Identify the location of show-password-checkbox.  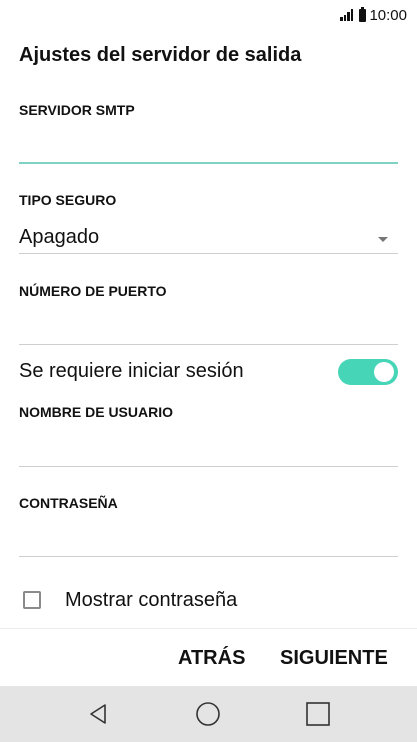
(32, 600).